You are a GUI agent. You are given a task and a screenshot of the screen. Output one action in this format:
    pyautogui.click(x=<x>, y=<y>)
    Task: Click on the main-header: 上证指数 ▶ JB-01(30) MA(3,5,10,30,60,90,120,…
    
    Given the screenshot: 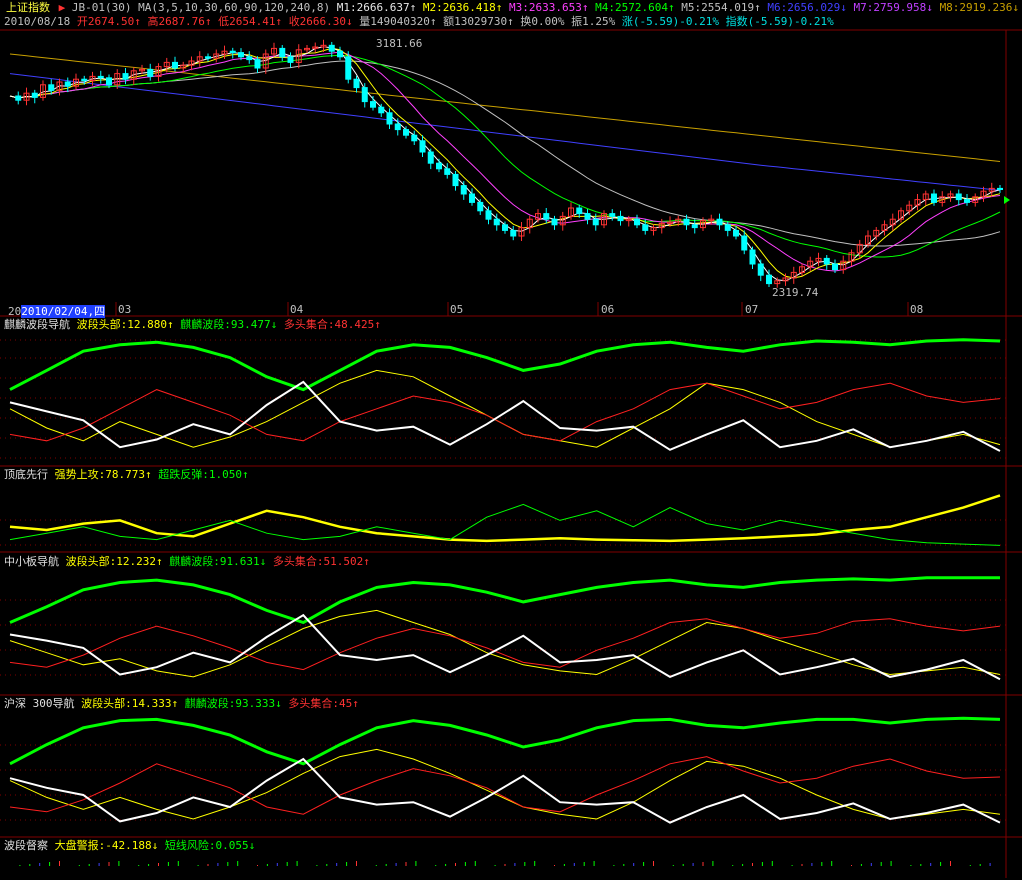 What is the action you would take?
    pyautogui.click(x=511, y=7)
    